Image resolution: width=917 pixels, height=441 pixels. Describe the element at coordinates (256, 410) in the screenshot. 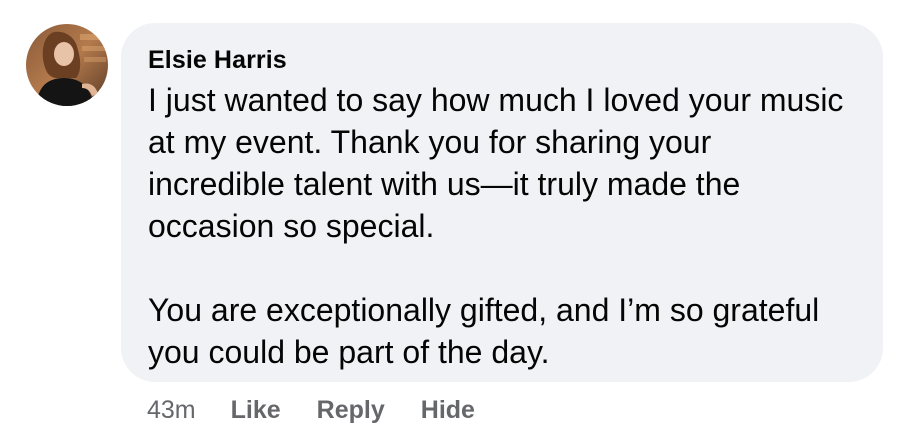

I see `like-button: Like` at that location.